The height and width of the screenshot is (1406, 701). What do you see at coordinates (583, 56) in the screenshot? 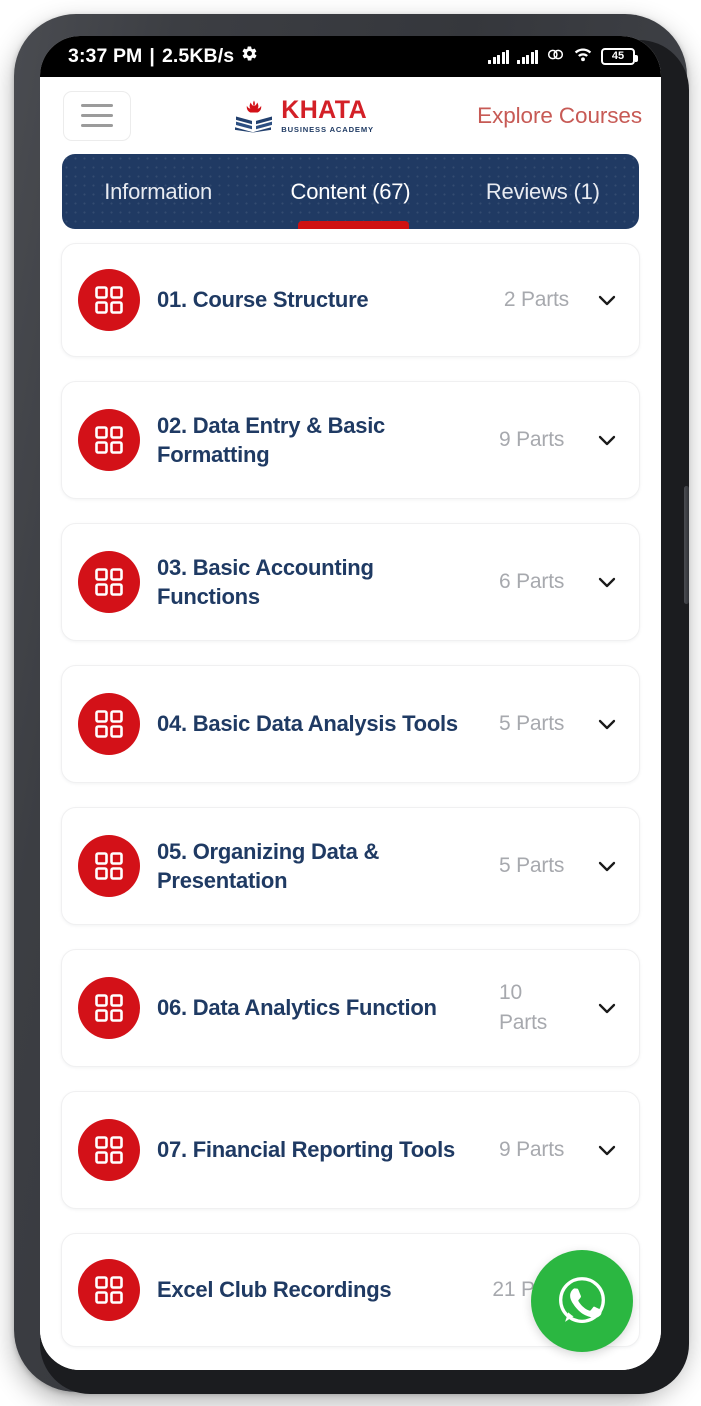
I see `wifi-icon` at bounding box center [583, 56].